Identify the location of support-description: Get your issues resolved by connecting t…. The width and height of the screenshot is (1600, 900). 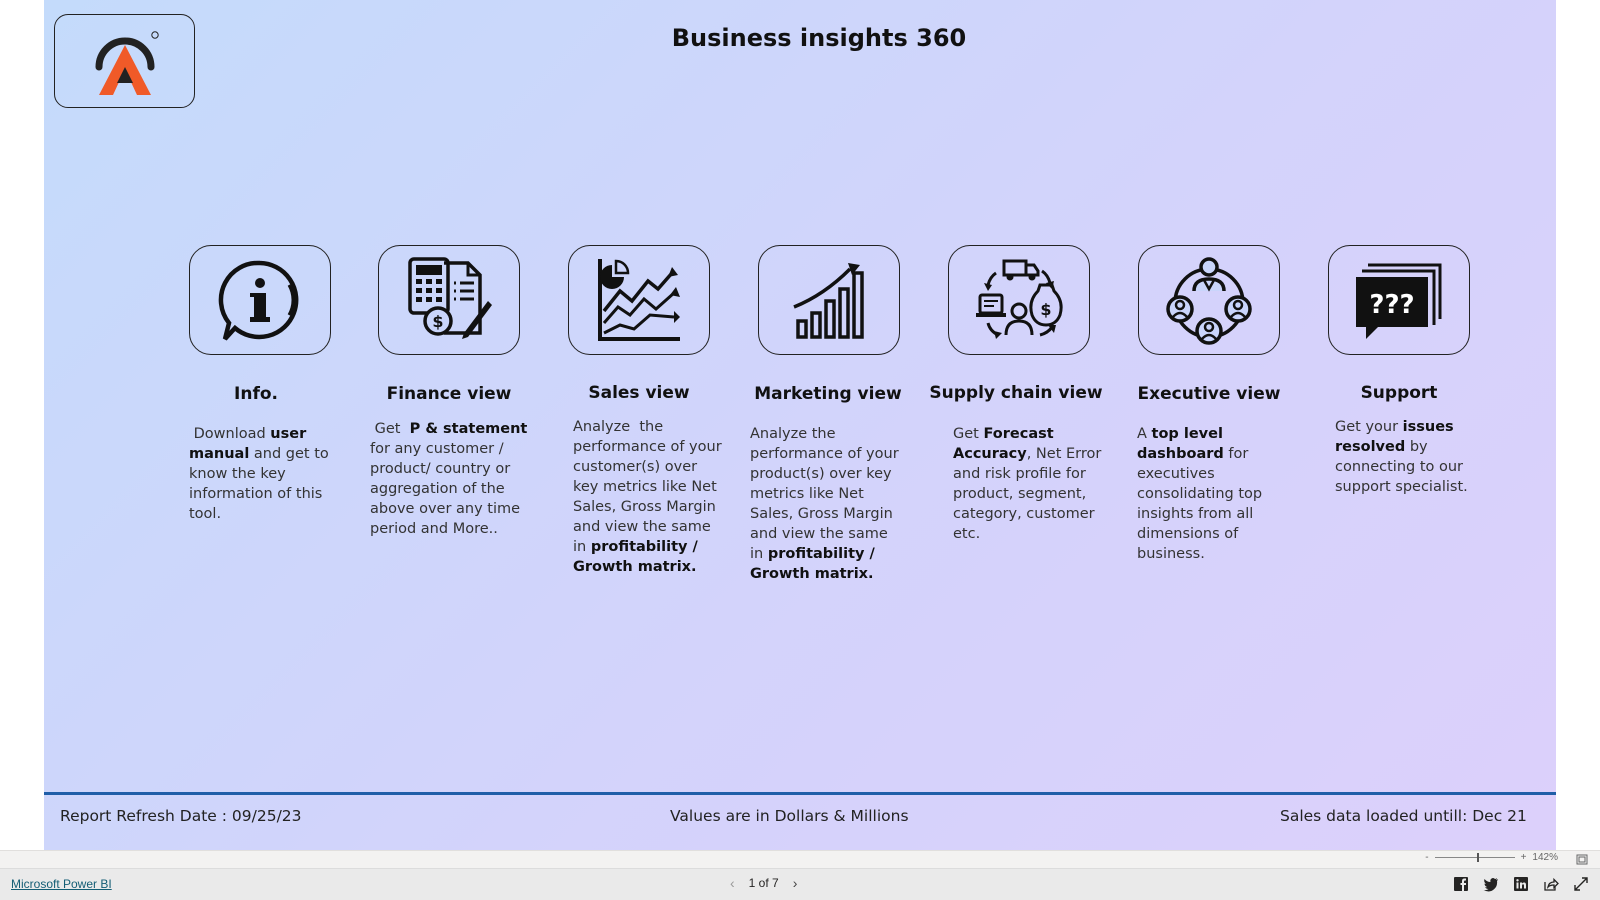
(1401, 457).